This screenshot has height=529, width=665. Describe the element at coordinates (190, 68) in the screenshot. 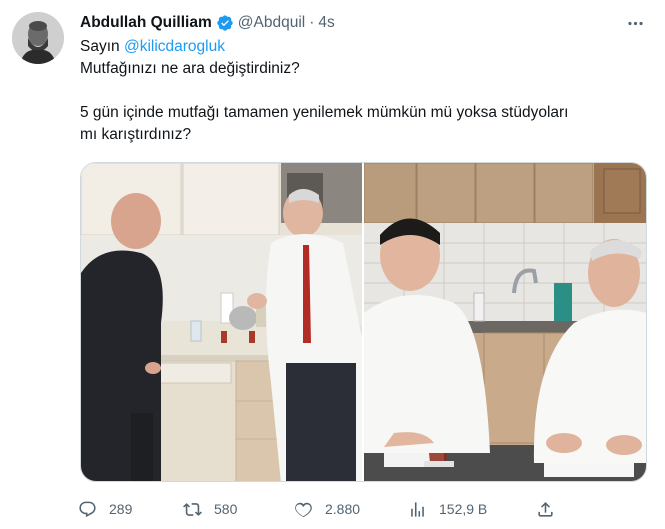

I see `tweet-line-2: Mutfağınızı ne ara değiştirdiniz?` at that location.